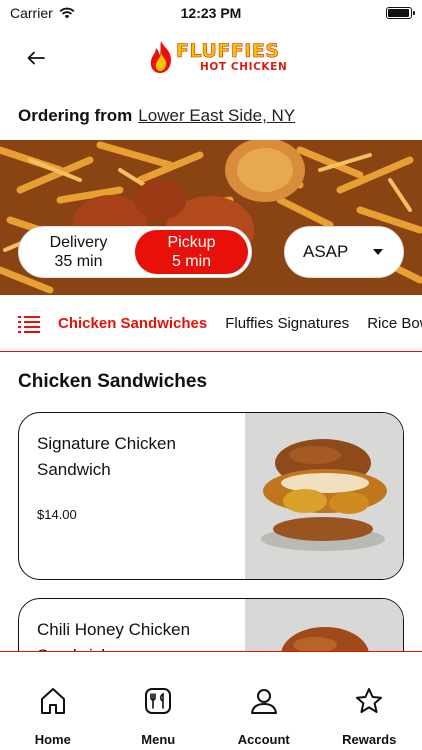  Describe the element at coordinates (378, 252) in the screenshot. I see `caret-down-icon` at that location.